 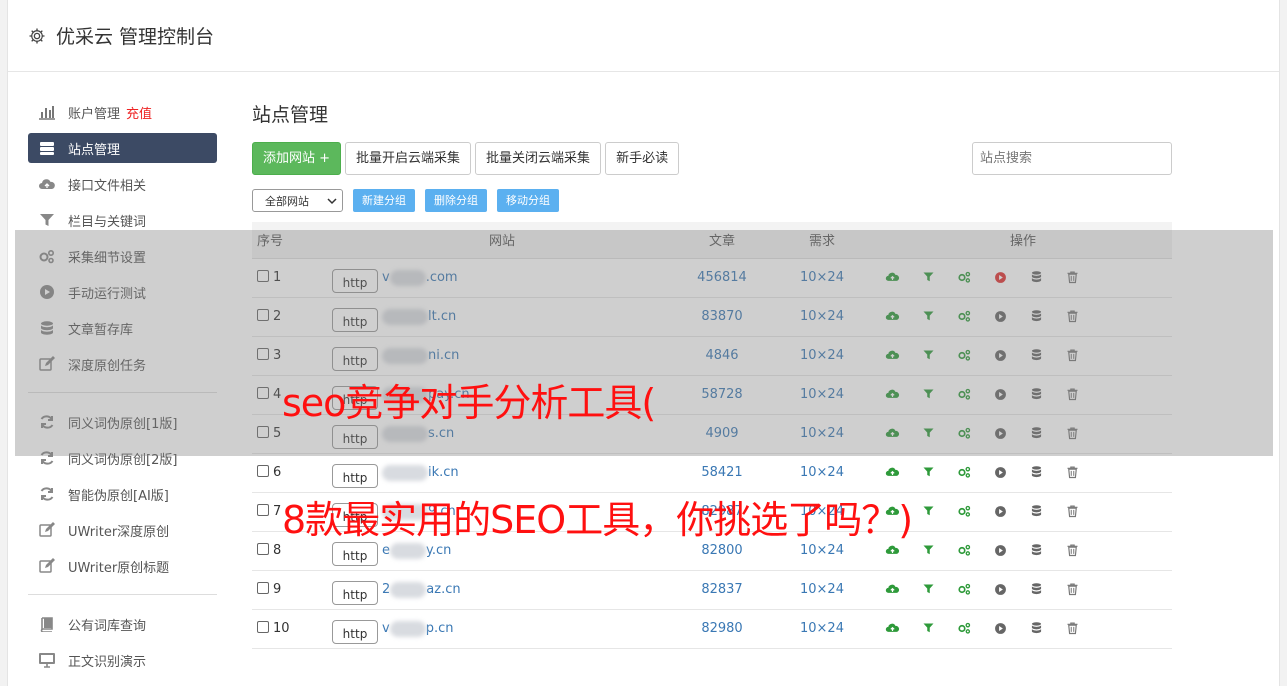 What do you see at coordinates (47, 660) in the screenshot?
I see `monitor-icon` at bounding box center [47, 660].